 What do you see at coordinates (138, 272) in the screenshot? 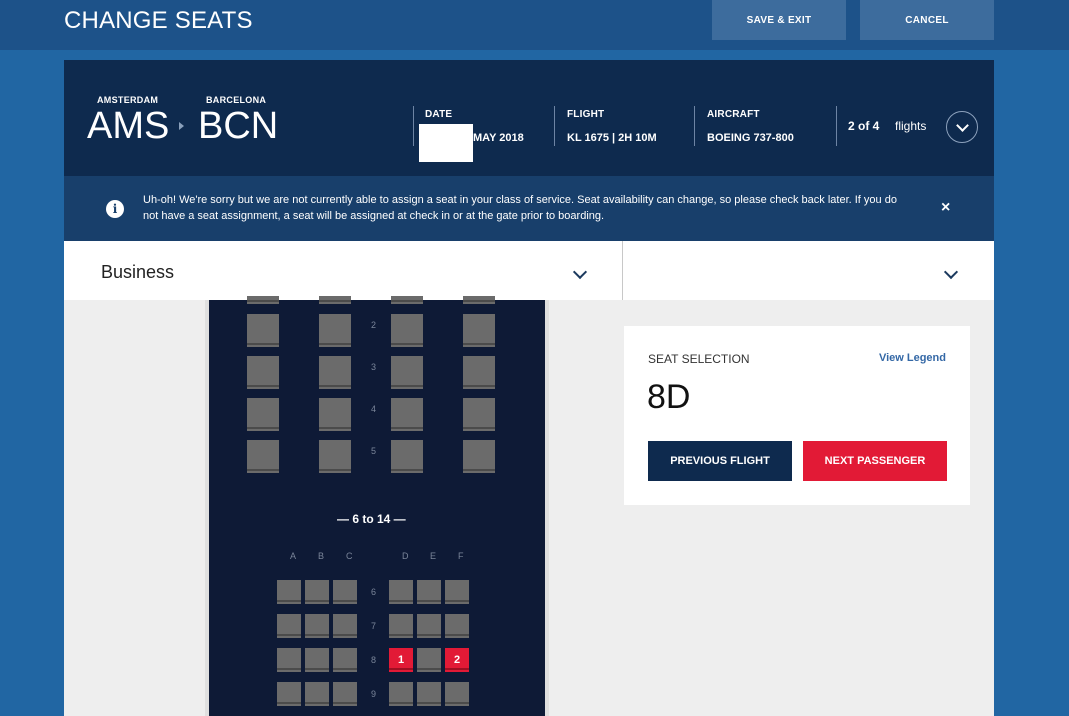
I see `cabin-dropdown-label: Business` at bounding box center [138, 272].